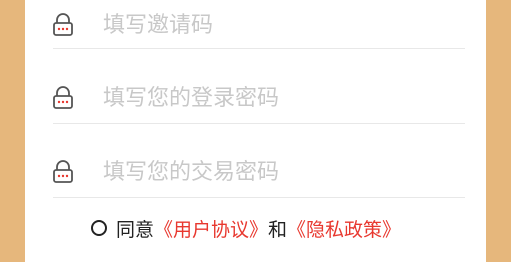  I want to click on agreement-row: 同意 《用户协议》 和 《隐私政策》, so click(246, 228).